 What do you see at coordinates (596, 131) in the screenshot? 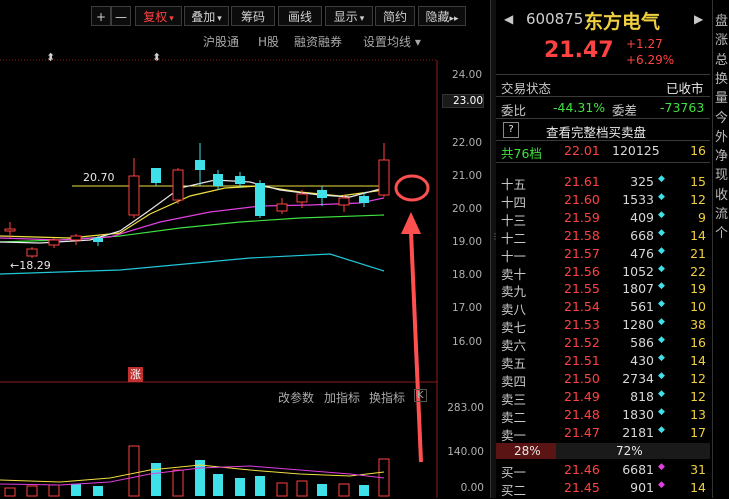
I see `full-book-link: 查看完整档买卖盘` at bounding box center [596, 131].